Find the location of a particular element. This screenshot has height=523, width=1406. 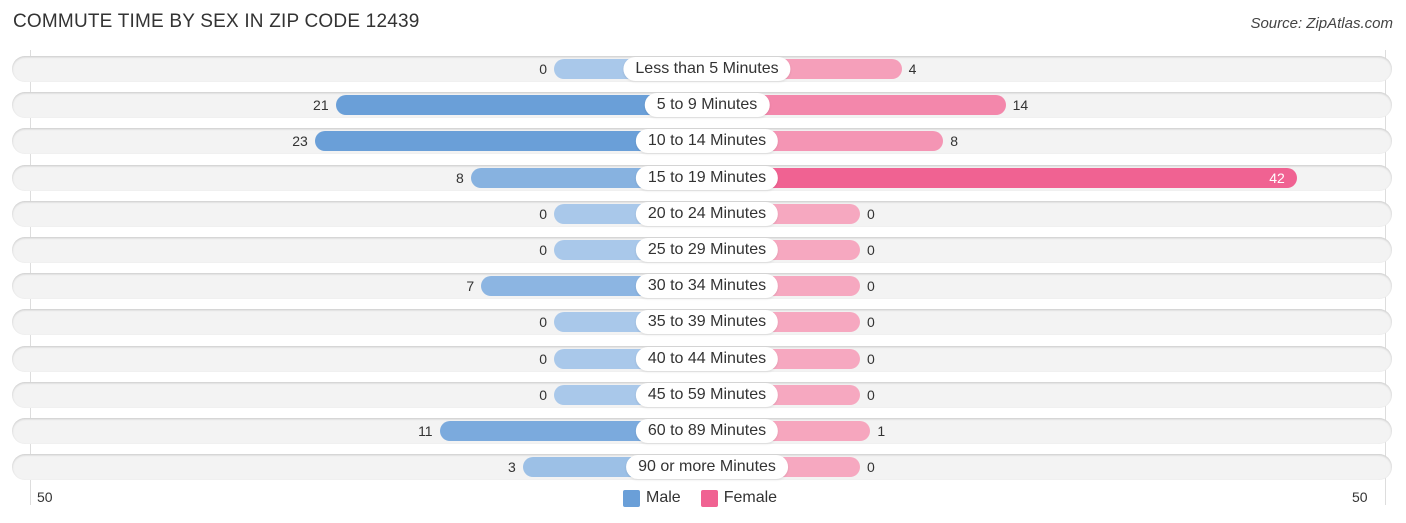

category-label: 20 to 24 Minutes is located at coordinates (707, 213).